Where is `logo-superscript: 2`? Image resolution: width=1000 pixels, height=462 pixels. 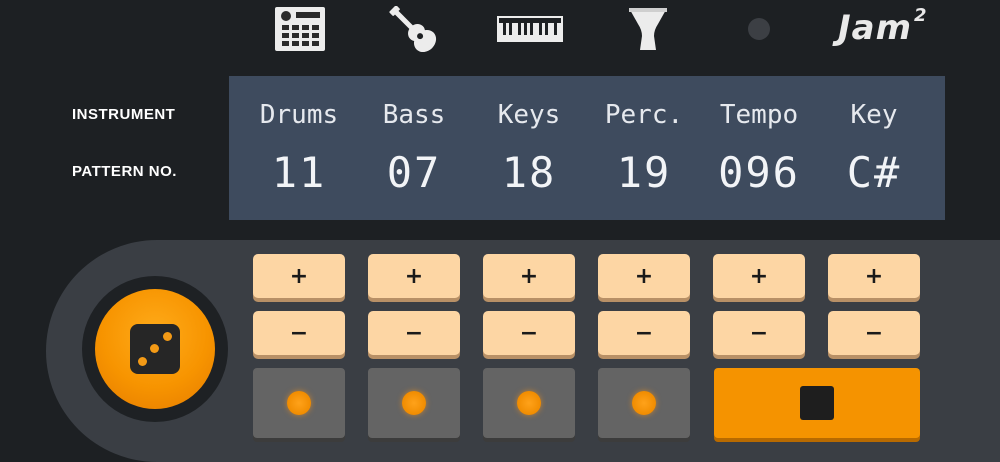 logo-superscript: 2 is located at coordinates (921, 15).